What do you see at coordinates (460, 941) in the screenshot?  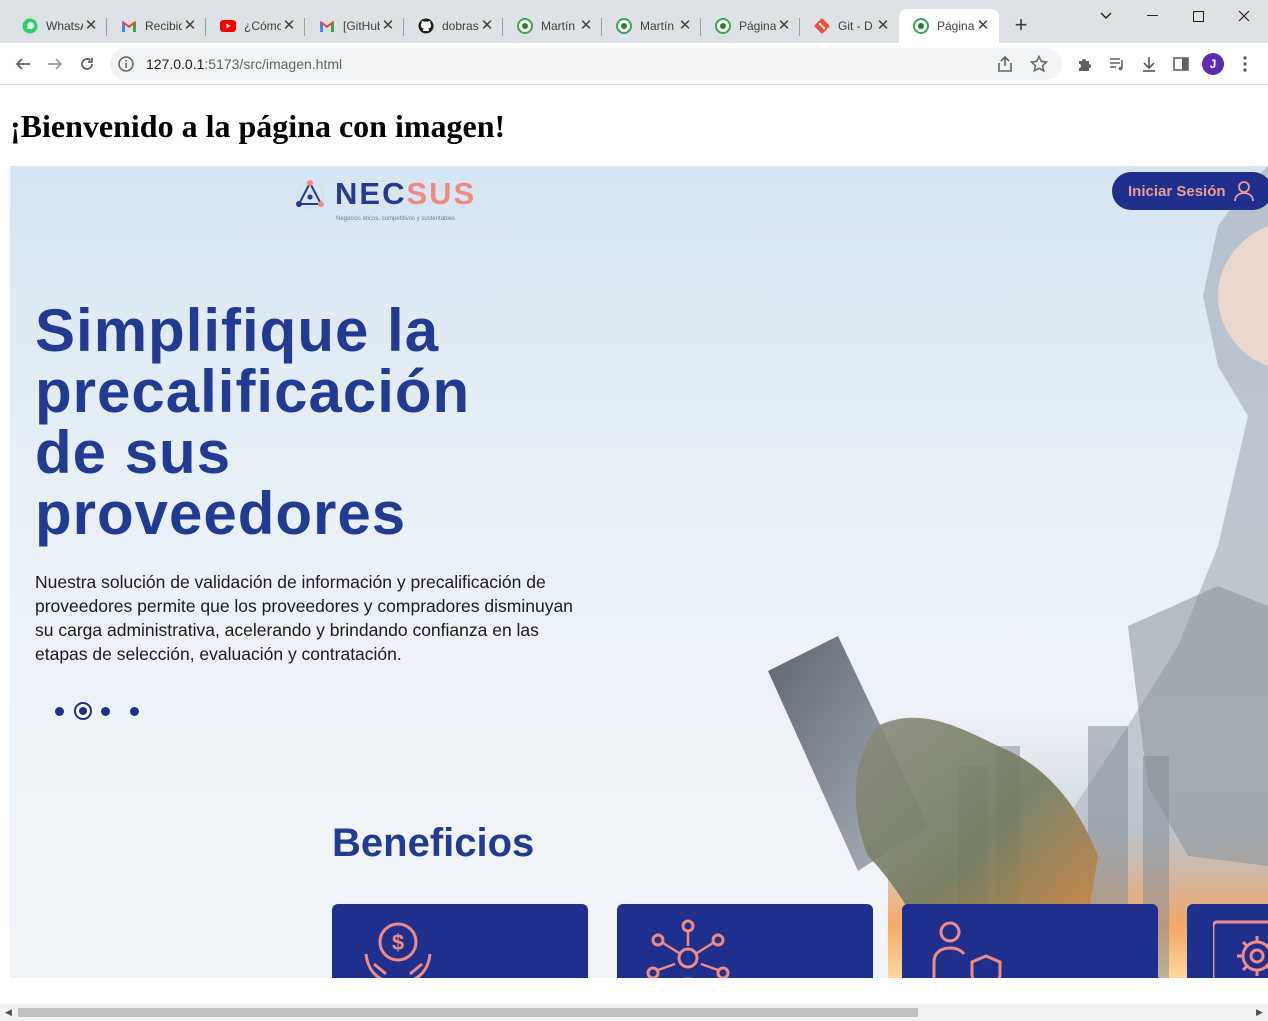 I see `benefit-card-1: $` at bounding box center [460, 941].